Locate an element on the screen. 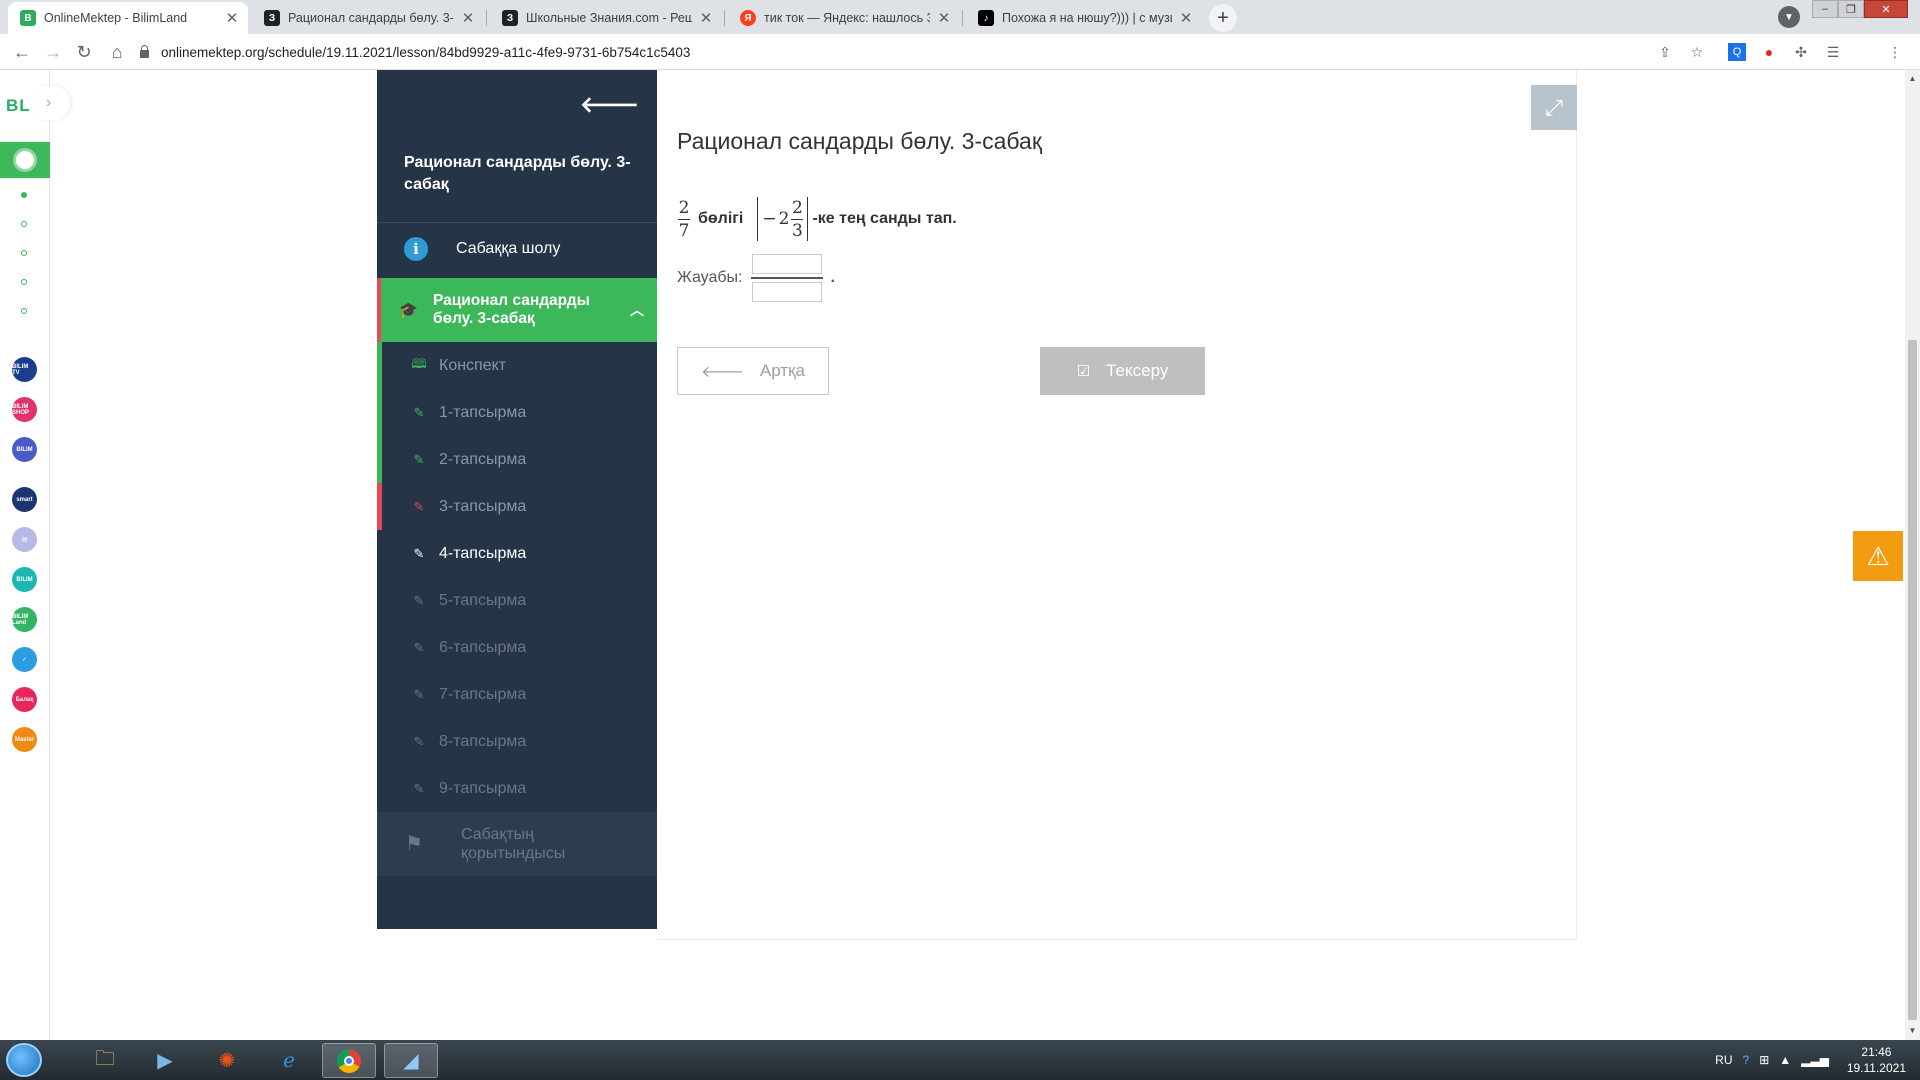 Image resolution: width=1920 pixels, height=1080 pixels. bilim-media-icon: BILIM is located at coordinates (24, 579).